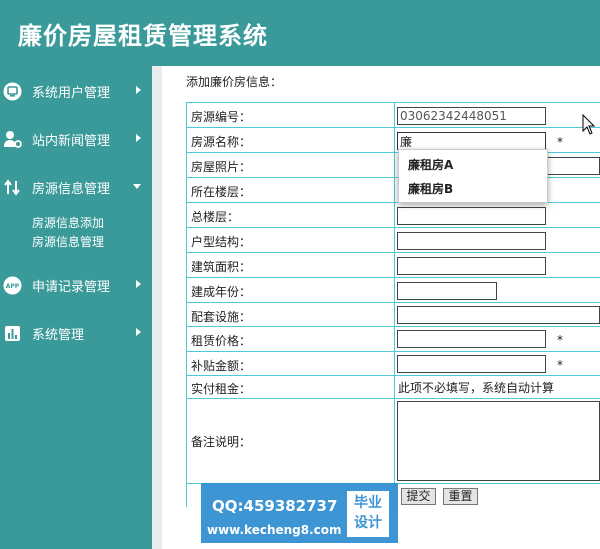  What do you see at coordinates (68, 222) in the screenshot?
I see `sidebar-subitem-house-add: 房源信息添加` at bounding box center [68, 222].